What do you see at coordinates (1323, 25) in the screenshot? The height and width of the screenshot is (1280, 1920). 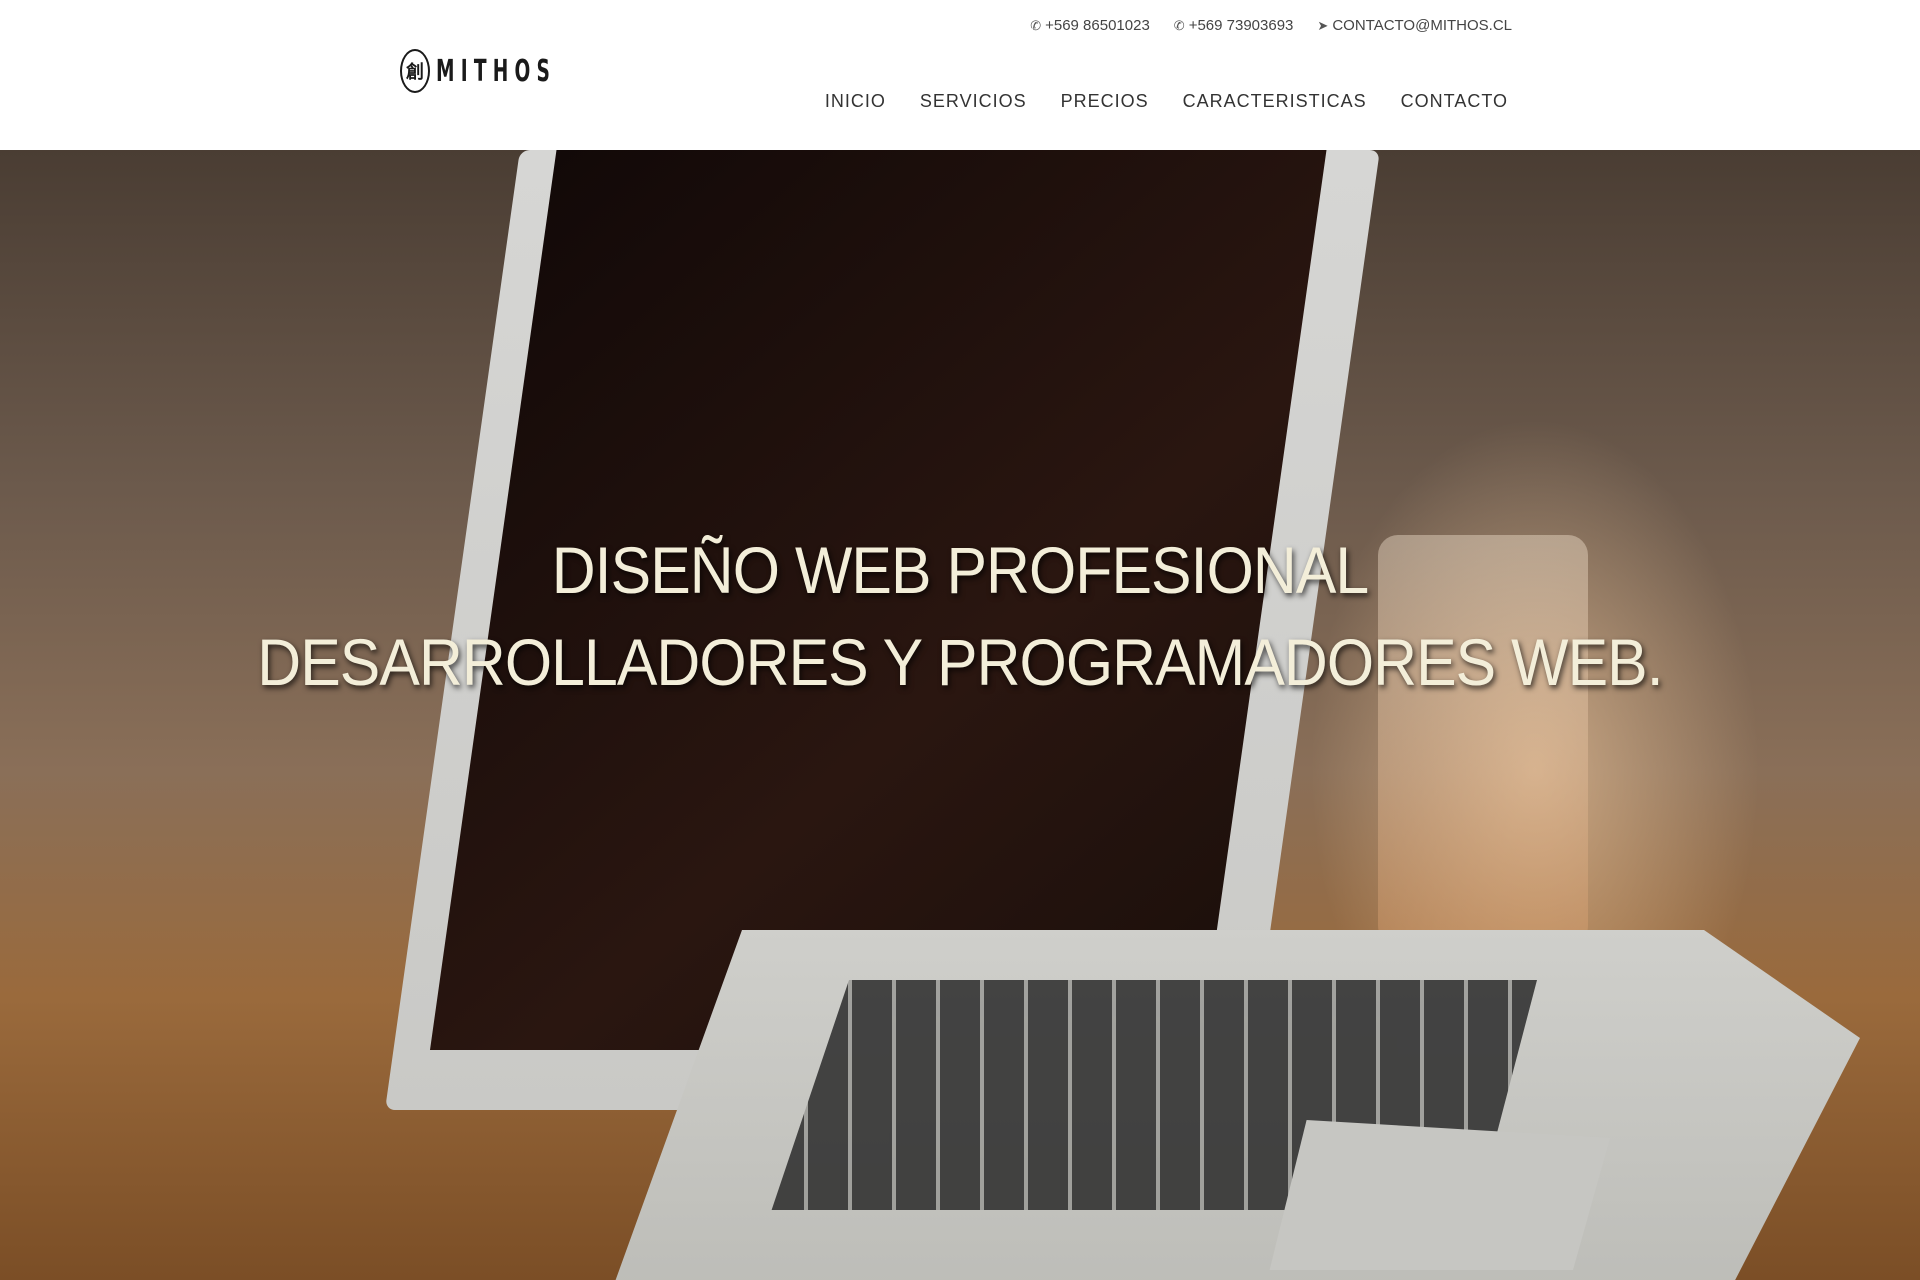 I see `paper-plane-icon: ➤` at bounding box center [1323, 25].